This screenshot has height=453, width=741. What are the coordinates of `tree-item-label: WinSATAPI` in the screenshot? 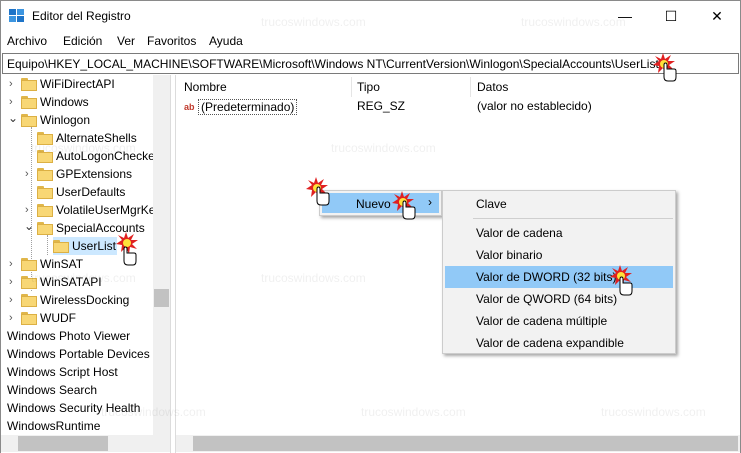 It's located at (71, 282).